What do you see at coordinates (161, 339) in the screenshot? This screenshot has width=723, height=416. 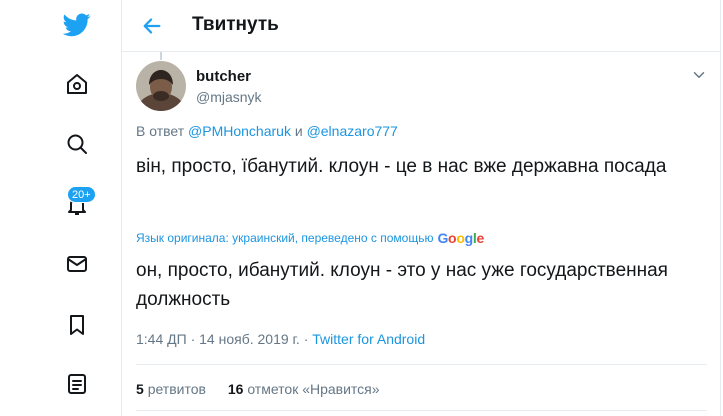 I see `tweet-time: 1:44 ДП` at bounding box center [161, 339].